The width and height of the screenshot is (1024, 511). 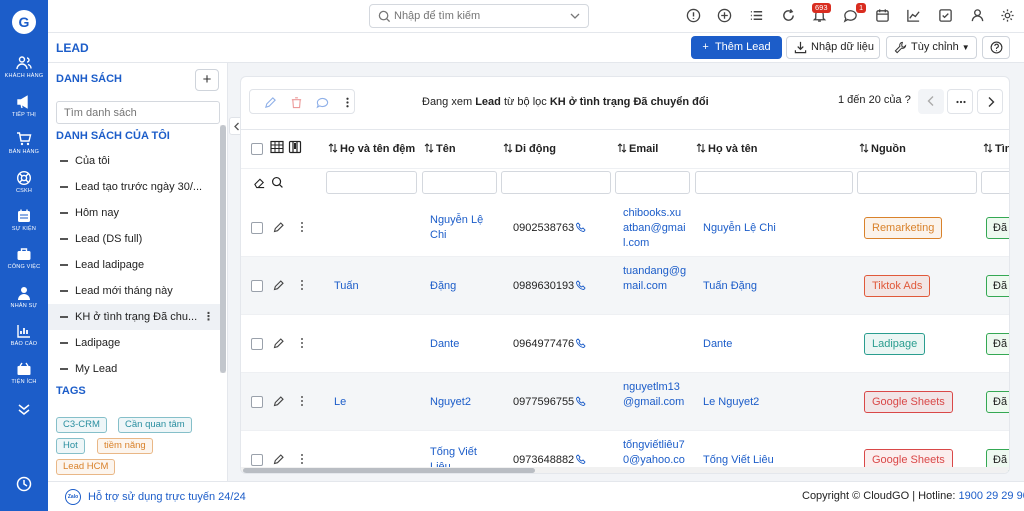 What do you see at coordinates (73, 497) in the screenshot?
I see `zalo-icon: Zalo` at bounding box center [73, 497].